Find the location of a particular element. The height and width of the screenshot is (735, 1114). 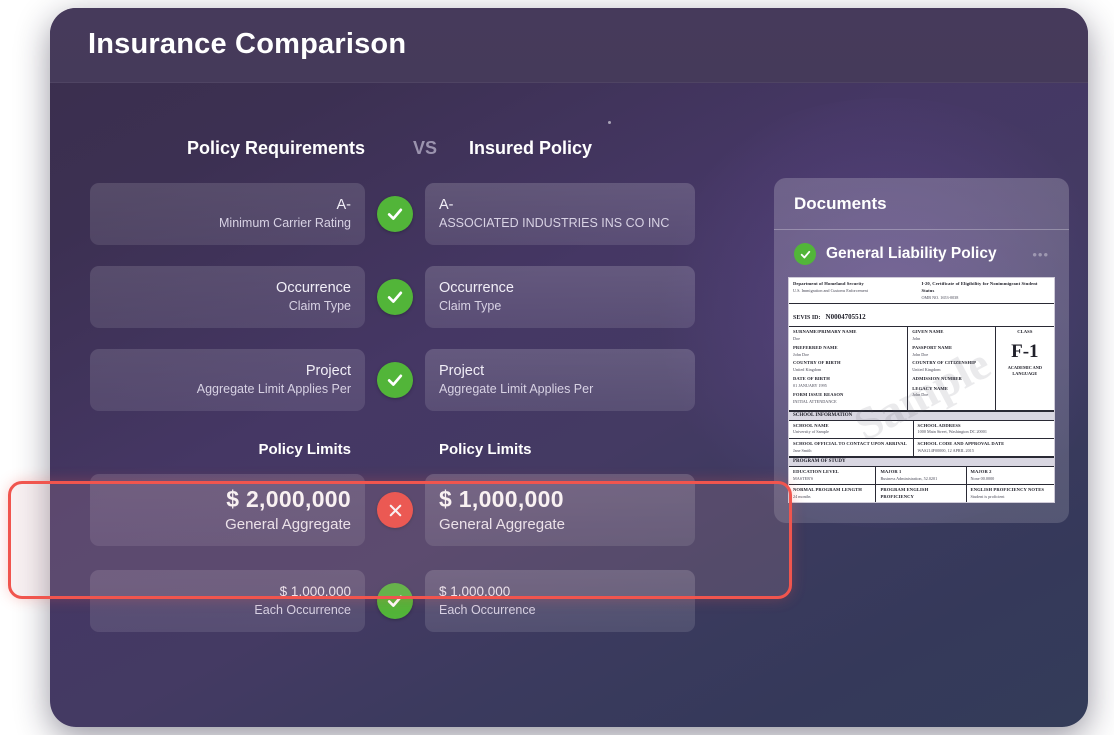

requirement-label: General Aggregate is located at coordinates (288, 525).